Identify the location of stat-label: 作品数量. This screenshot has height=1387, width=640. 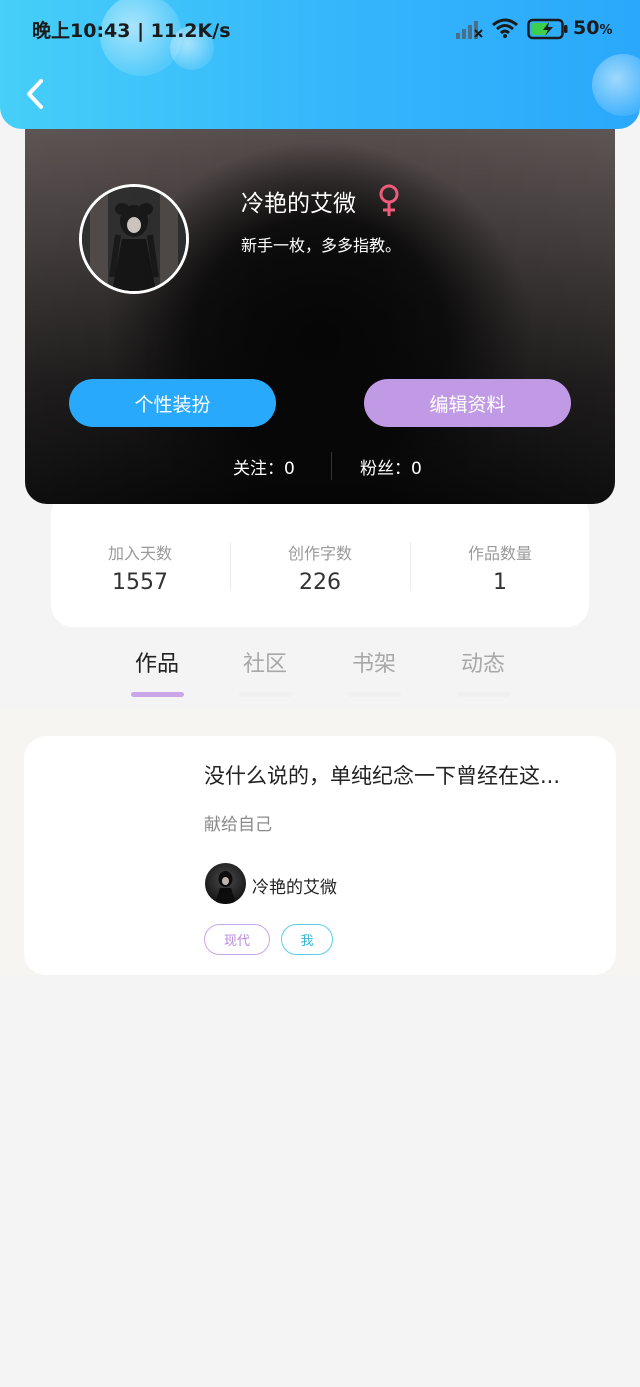
(499, 553).